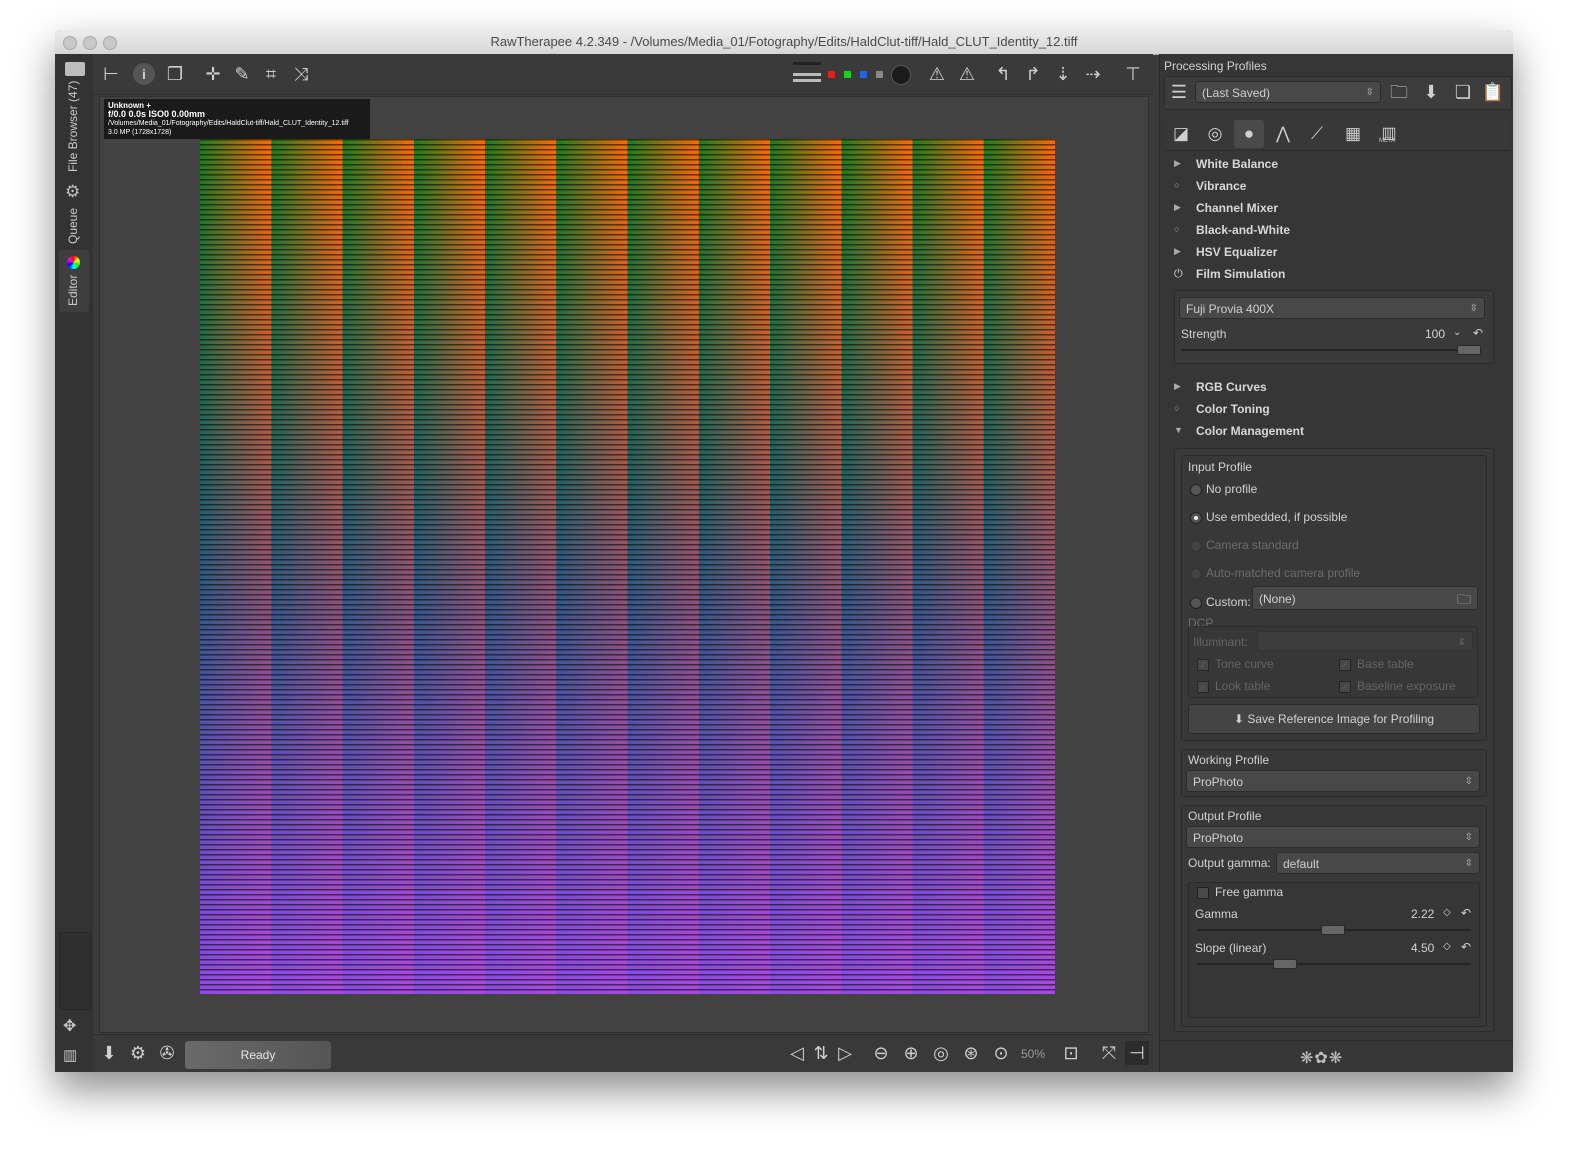 This screenshot has width=1583, height=1163. Describe the element at coordinates (831, 74) in the screenshot. I see `red-channel-toggle` at that location.